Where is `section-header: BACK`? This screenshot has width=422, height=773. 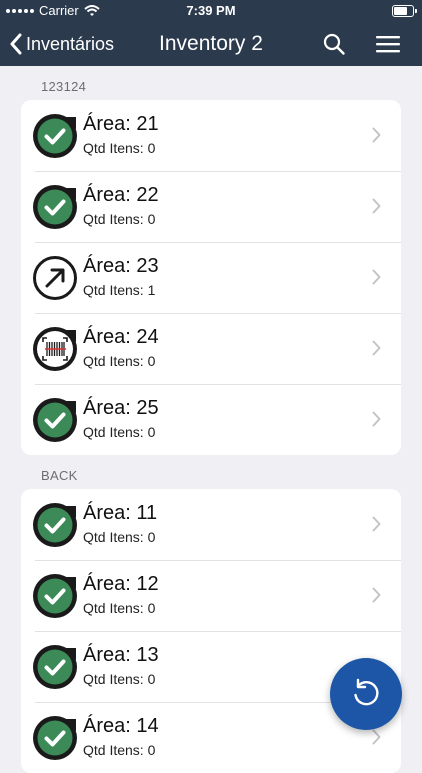
section-header: BACK is located at coordinates (59, 475).